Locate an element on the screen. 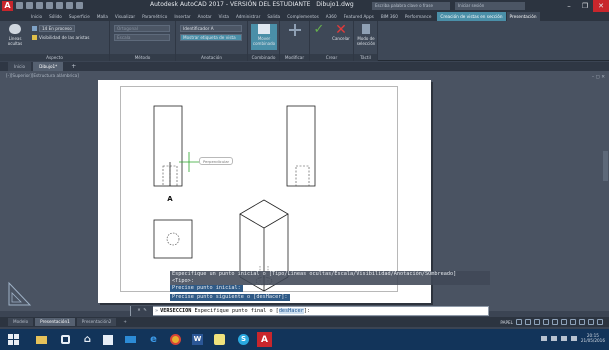 This screenshot has width=609, height=350. tab-featured-apps: Featured Apps is located at coordinates (359, 16).